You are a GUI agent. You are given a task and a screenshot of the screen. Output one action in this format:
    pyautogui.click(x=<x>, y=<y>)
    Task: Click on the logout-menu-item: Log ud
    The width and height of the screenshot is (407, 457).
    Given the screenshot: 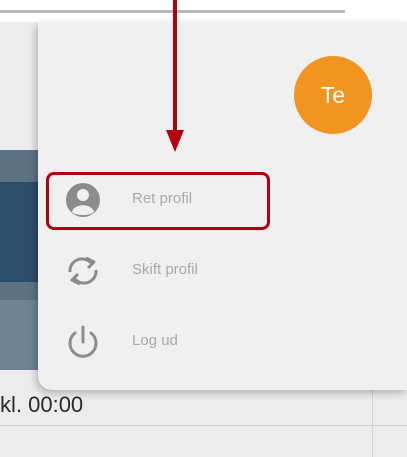 What is the action you would take?
    pyautogui.click(x=158, y=342)
    